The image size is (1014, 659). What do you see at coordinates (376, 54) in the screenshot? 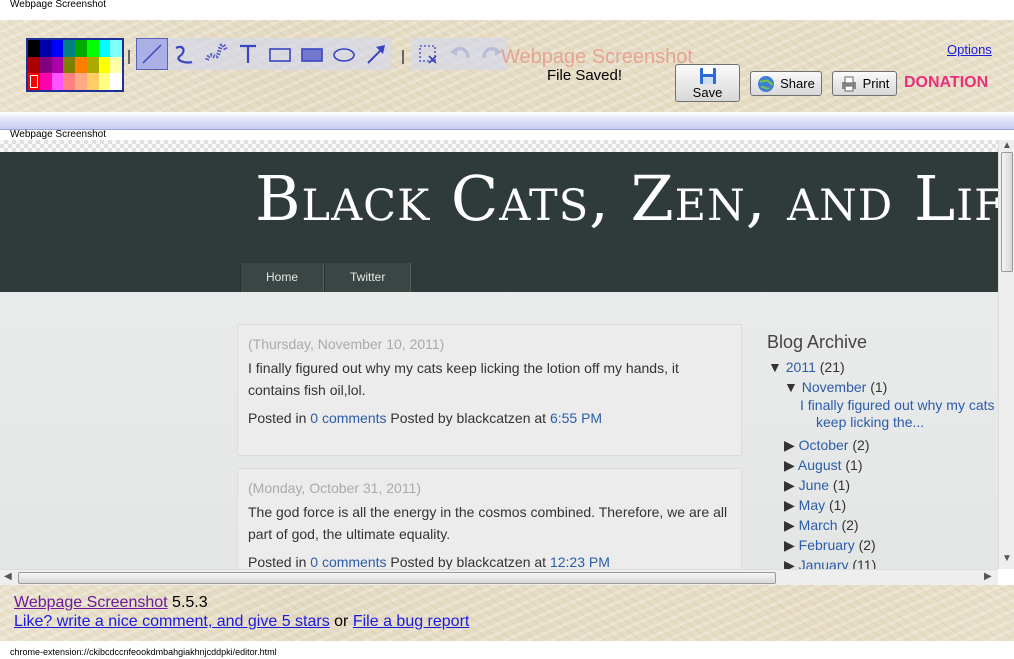
I see `arrow-tool-icon` at bounding box center [376, 54].